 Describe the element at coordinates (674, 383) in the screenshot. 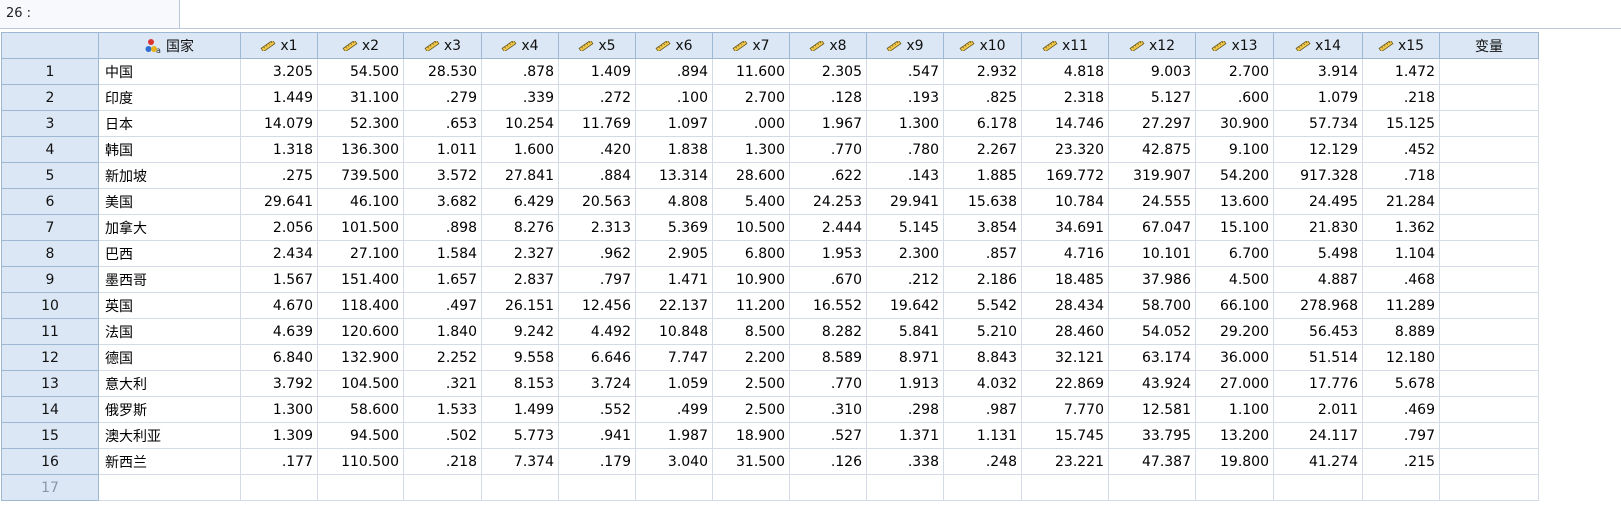

I see `cell-x6: 1.059` at that location.